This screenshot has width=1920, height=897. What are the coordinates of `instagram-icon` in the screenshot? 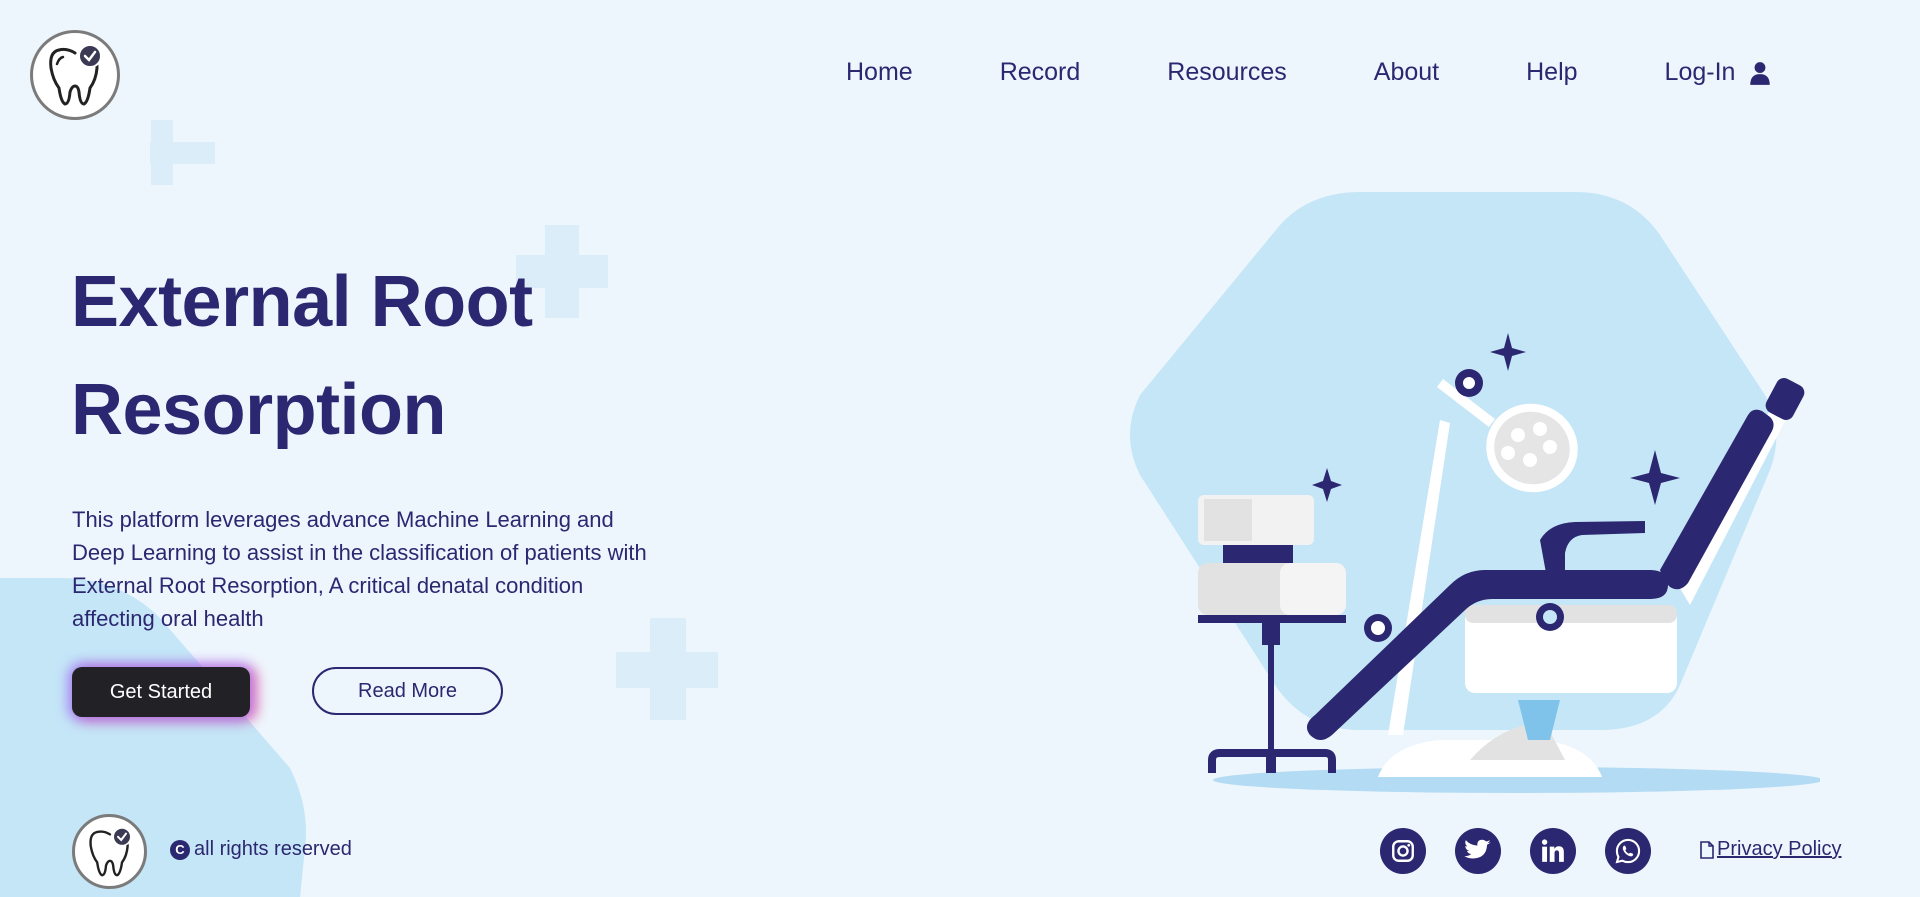 It's located at (1403, 851).